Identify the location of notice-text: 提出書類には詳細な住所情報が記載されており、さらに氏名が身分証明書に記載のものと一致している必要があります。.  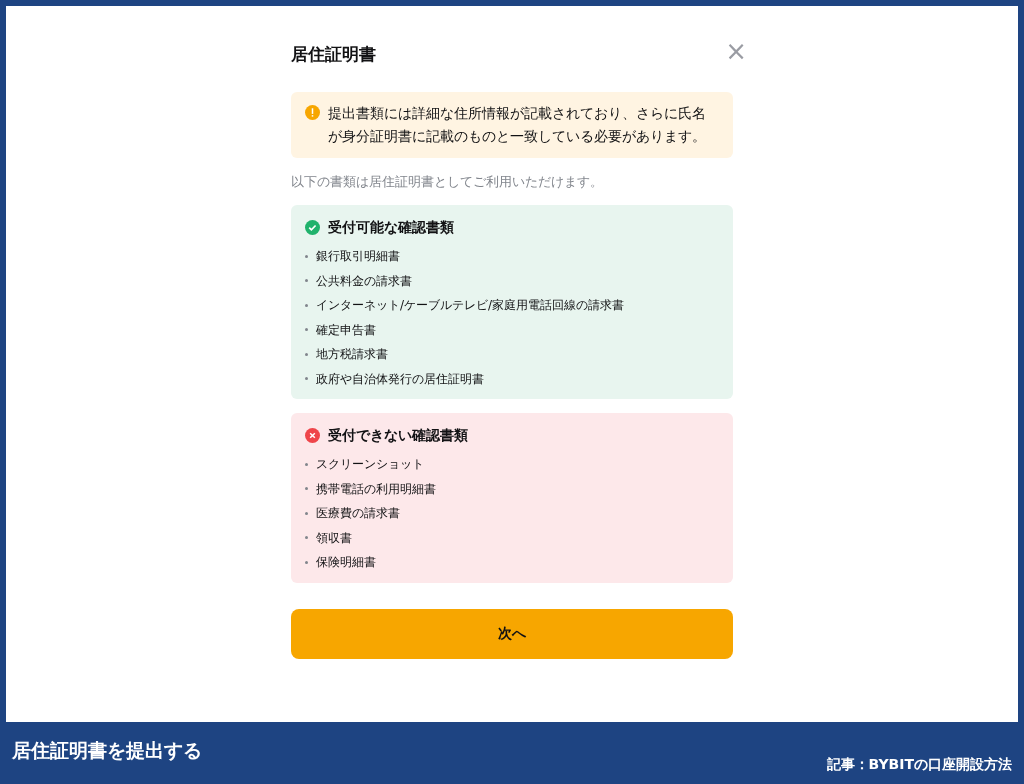
(517, 124).